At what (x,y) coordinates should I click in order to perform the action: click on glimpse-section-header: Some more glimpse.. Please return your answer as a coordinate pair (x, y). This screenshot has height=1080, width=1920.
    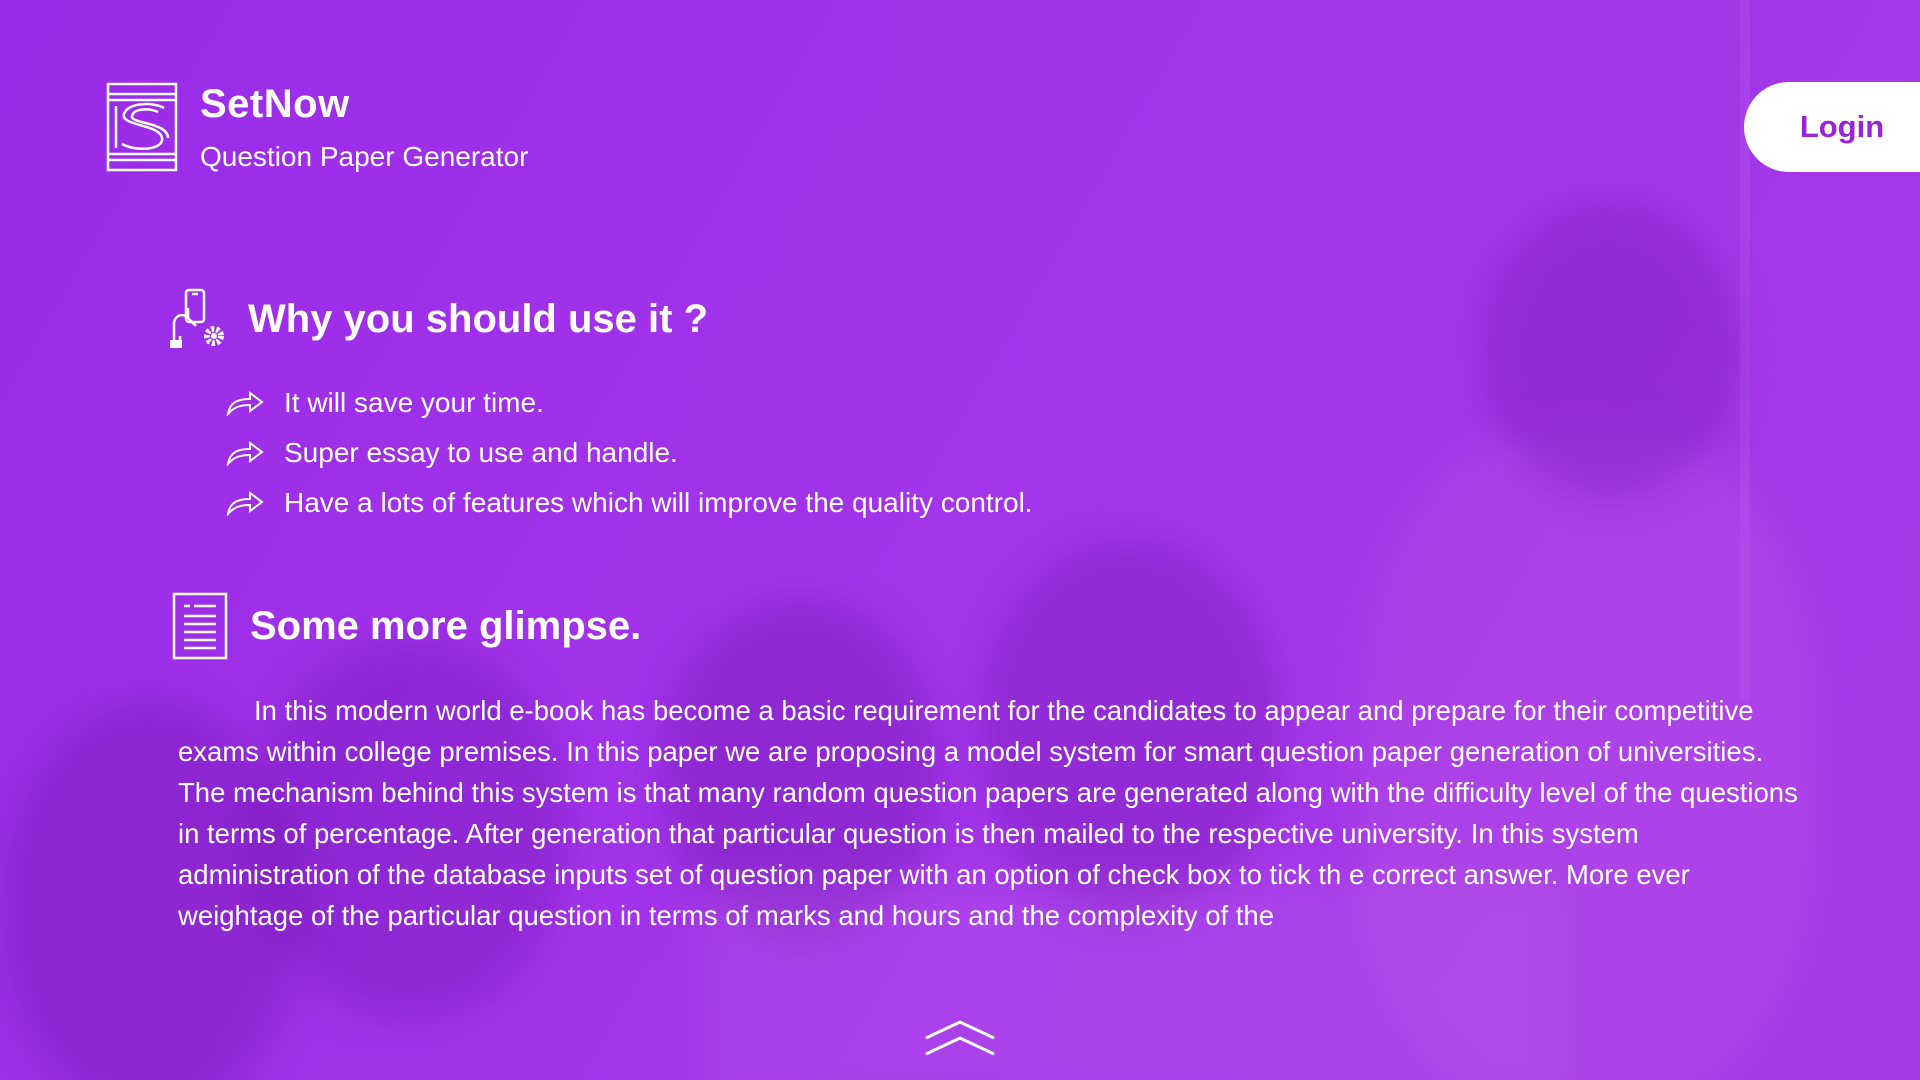
    Looking at the image, I should click on (406, 626).